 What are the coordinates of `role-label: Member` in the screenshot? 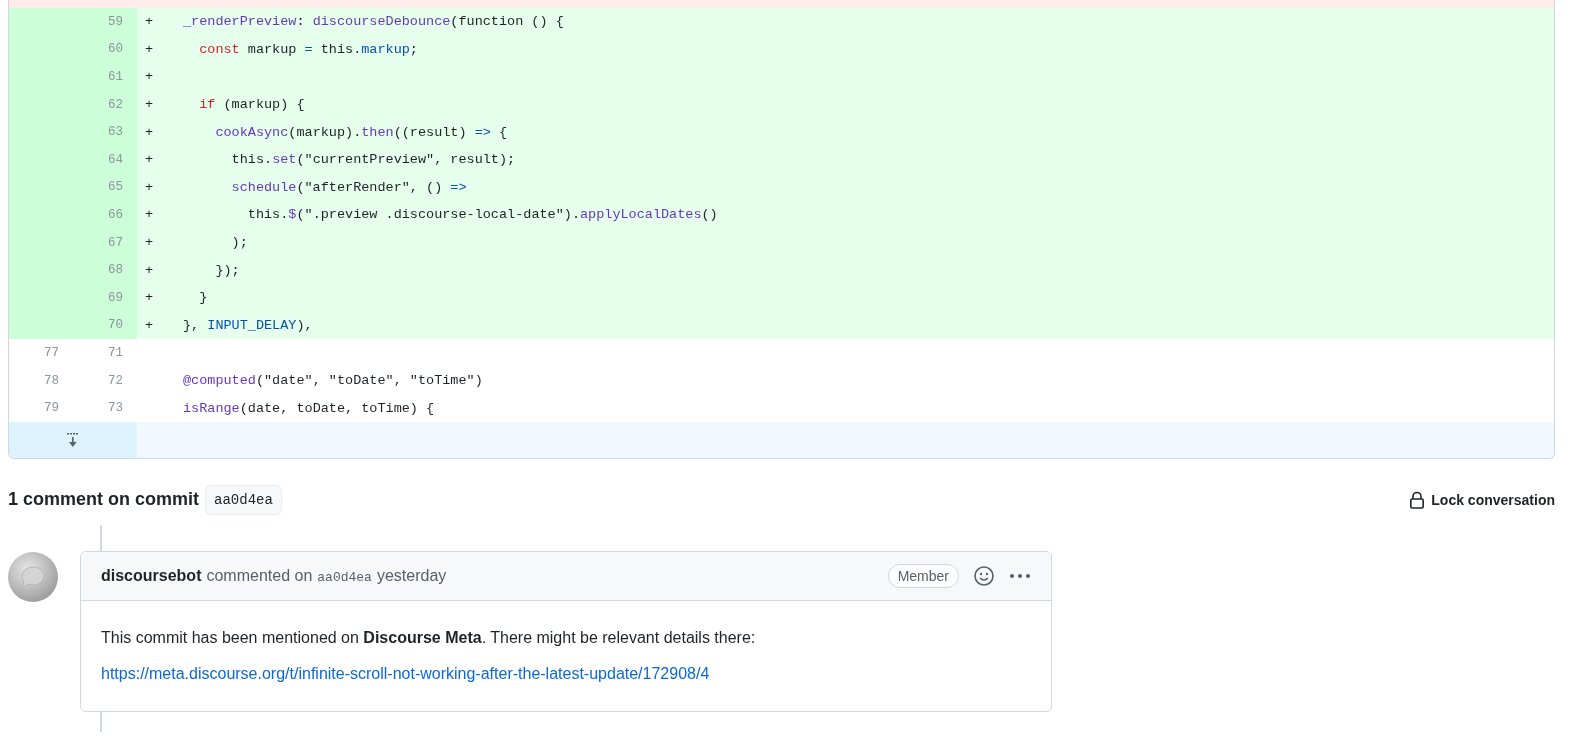 It's located at (923, 575).